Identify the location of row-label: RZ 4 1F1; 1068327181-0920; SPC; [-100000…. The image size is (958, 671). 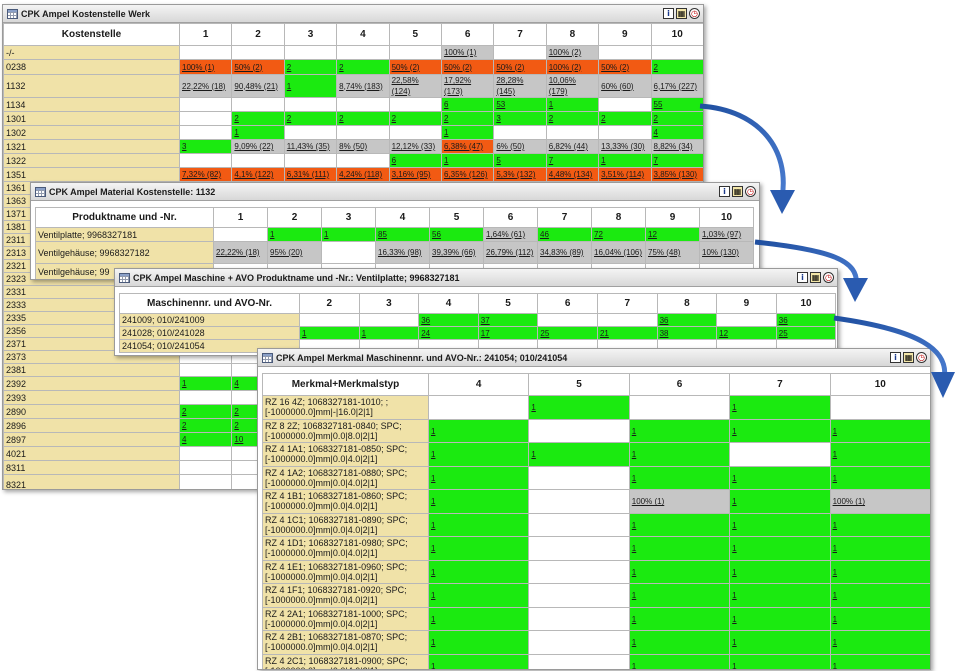
(345, 595).